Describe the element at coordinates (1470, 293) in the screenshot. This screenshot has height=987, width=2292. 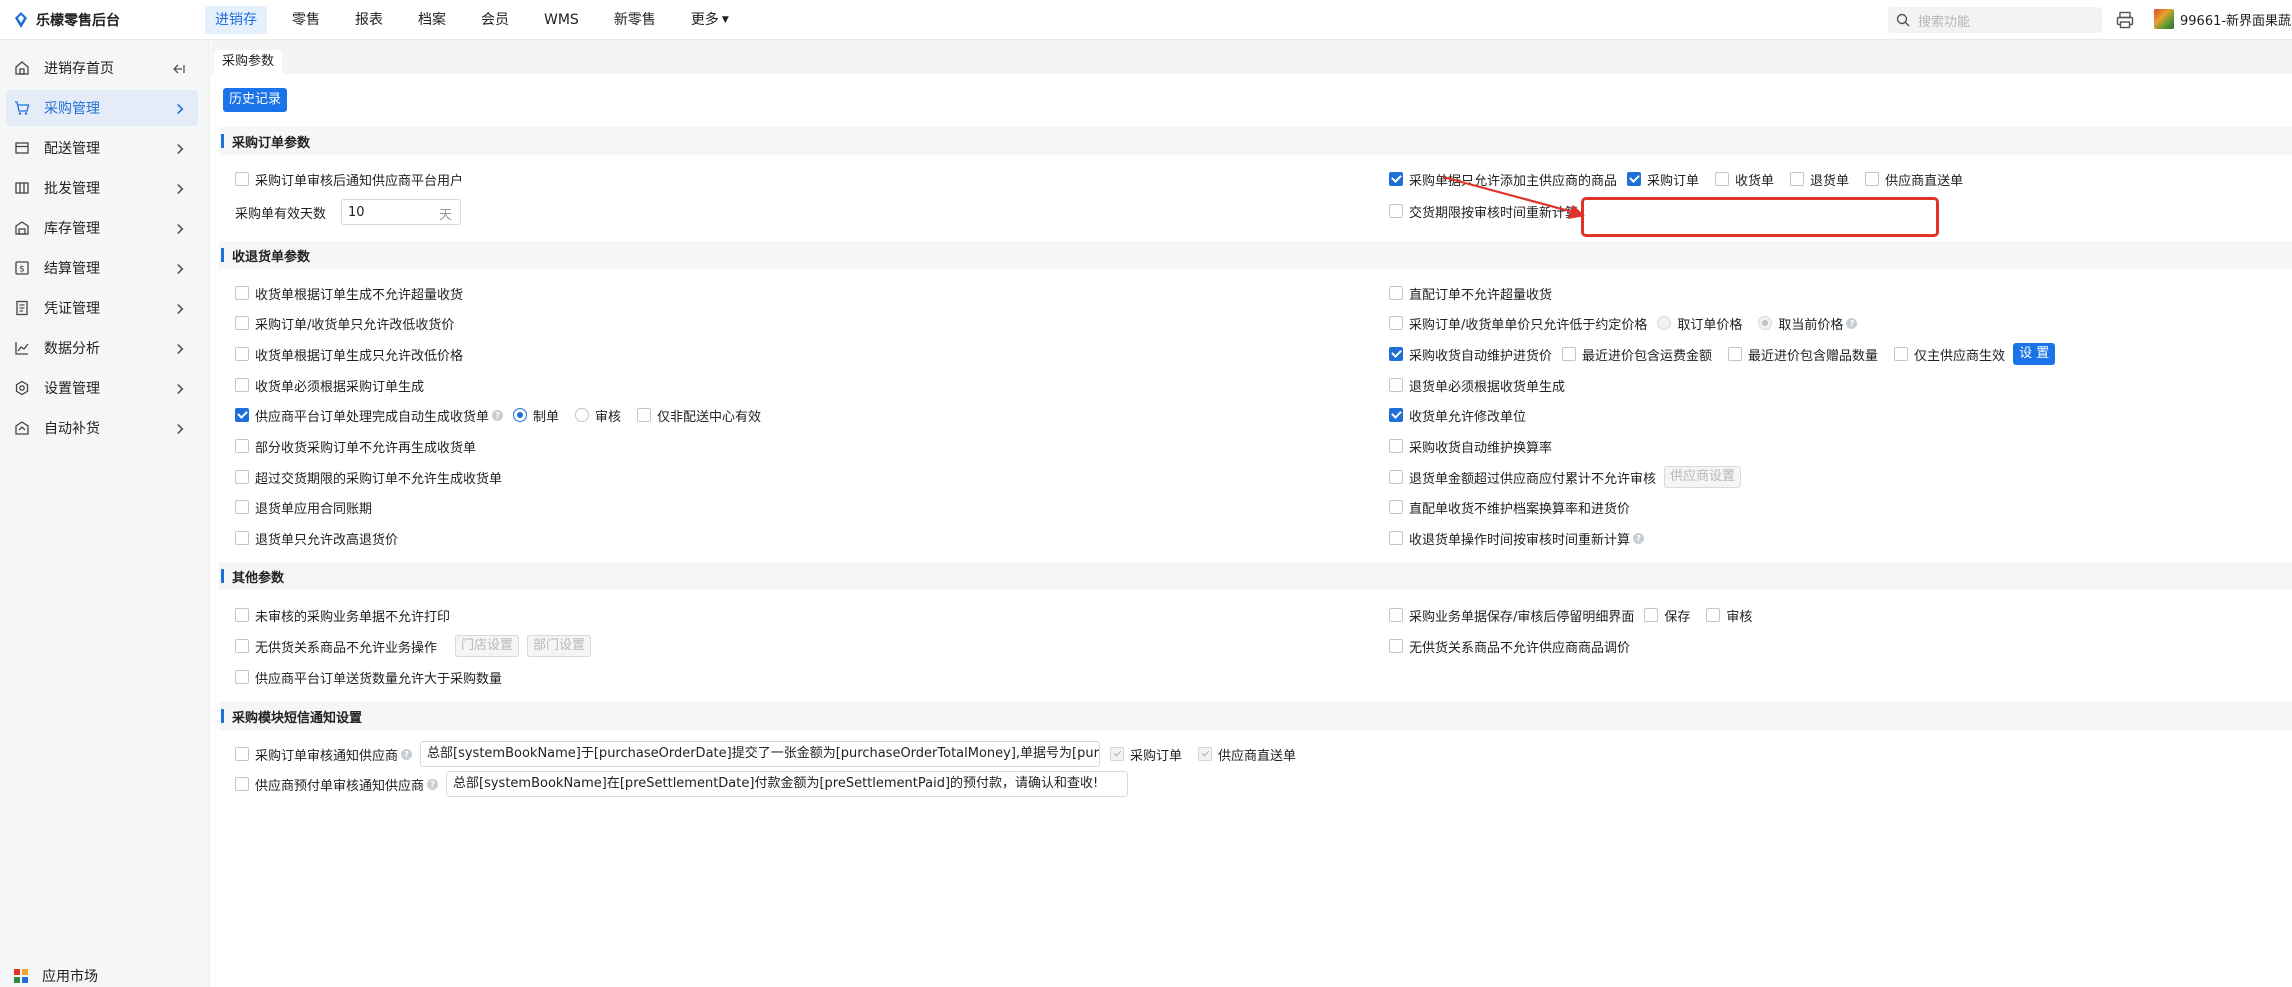
I see `option-direct-no-over: 直配订单不允许超量收货` at that location.